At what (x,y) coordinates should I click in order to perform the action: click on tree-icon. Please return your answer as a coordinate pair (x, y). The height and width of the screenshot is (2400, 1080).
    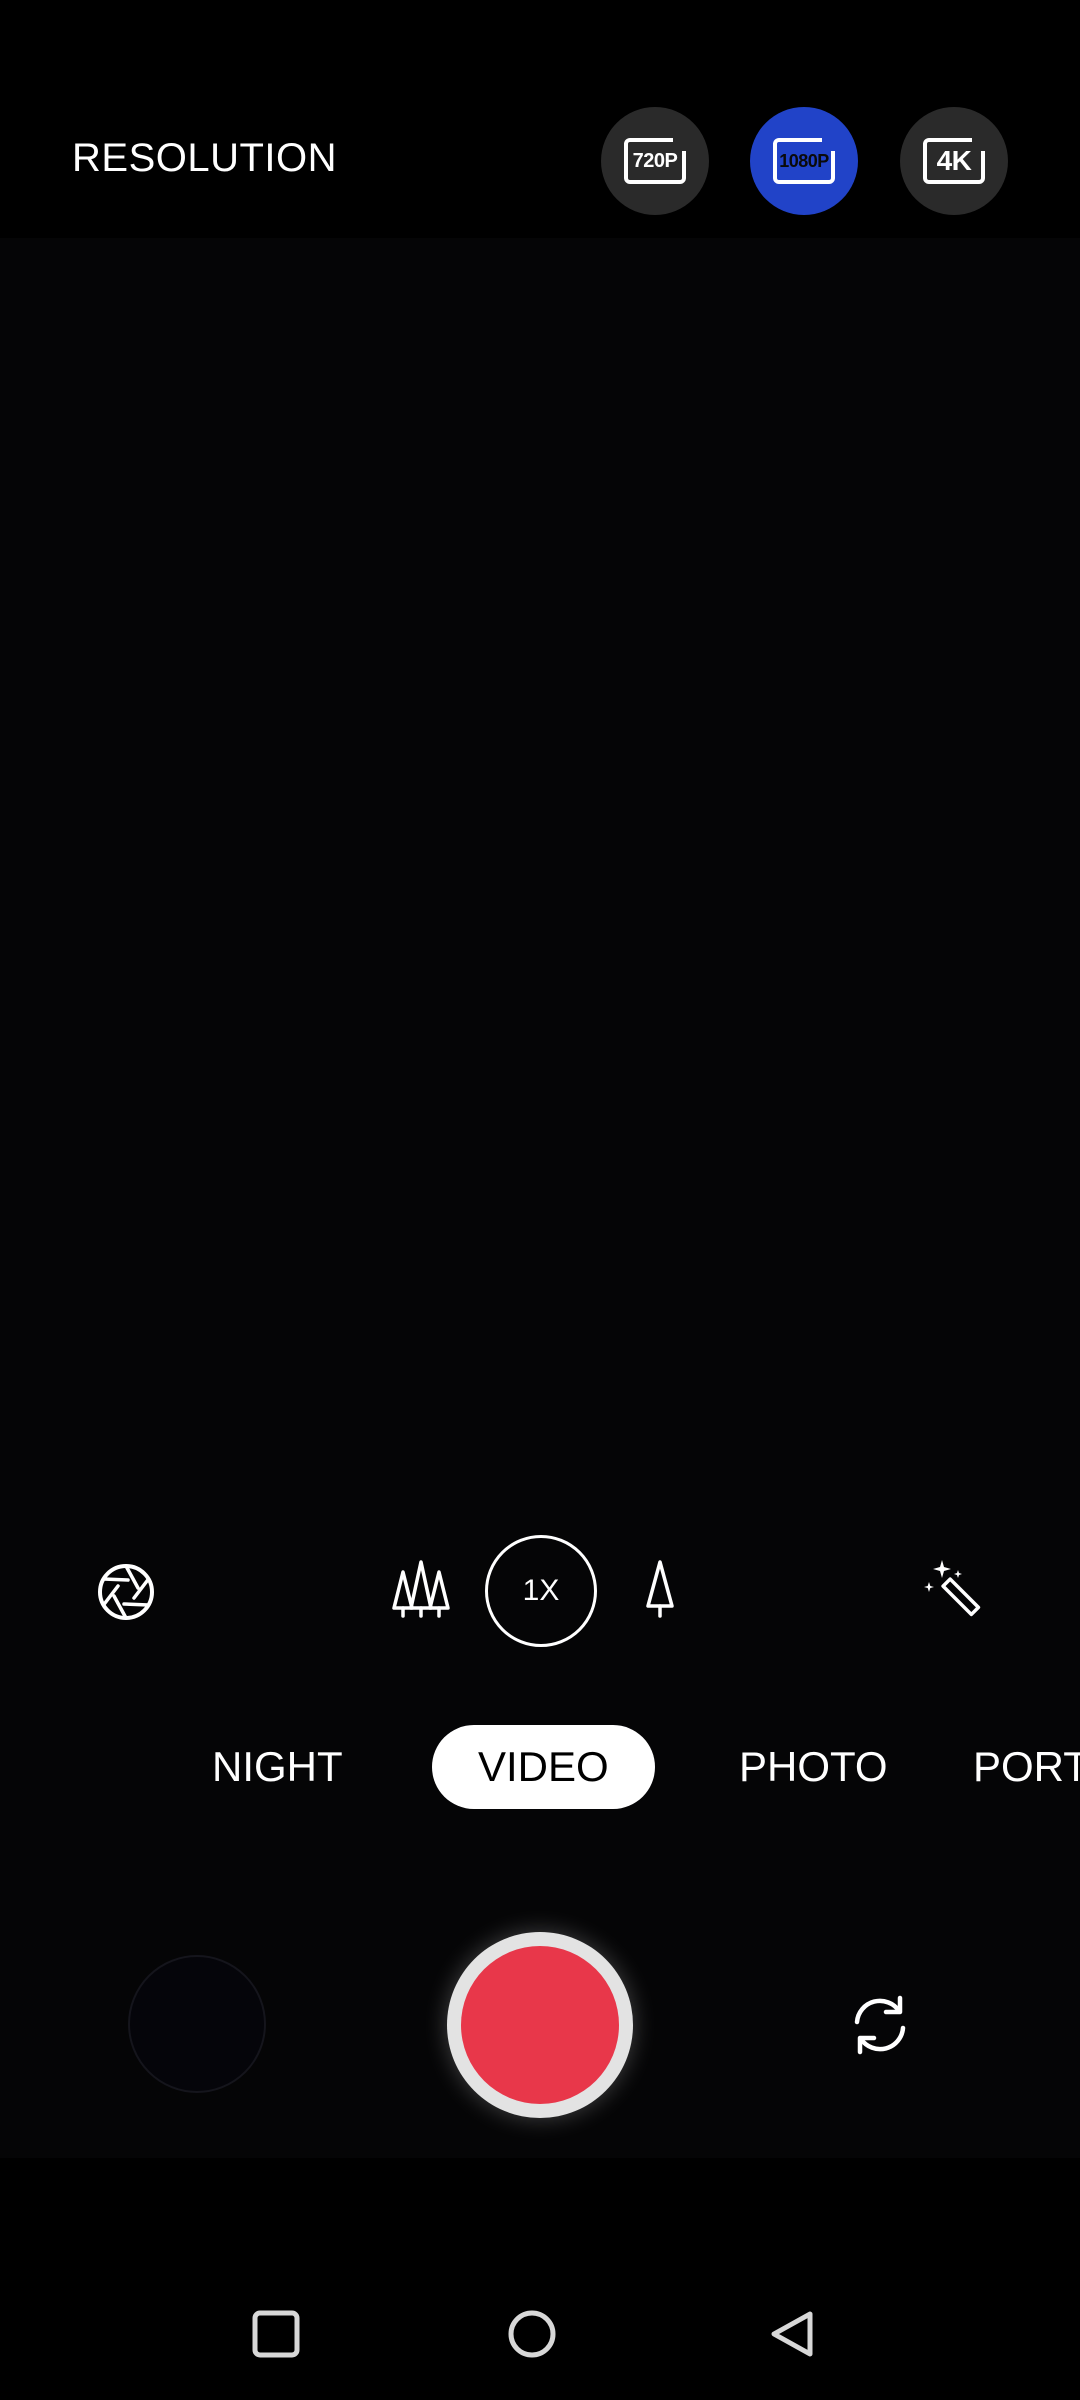
    Looking at the image, I should click on (660, 1589).